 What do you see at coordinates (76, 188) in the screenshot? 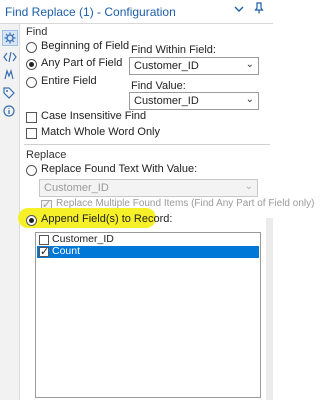
I see `replace-value-value: Customer_ID` at bounding box center [76, 188].